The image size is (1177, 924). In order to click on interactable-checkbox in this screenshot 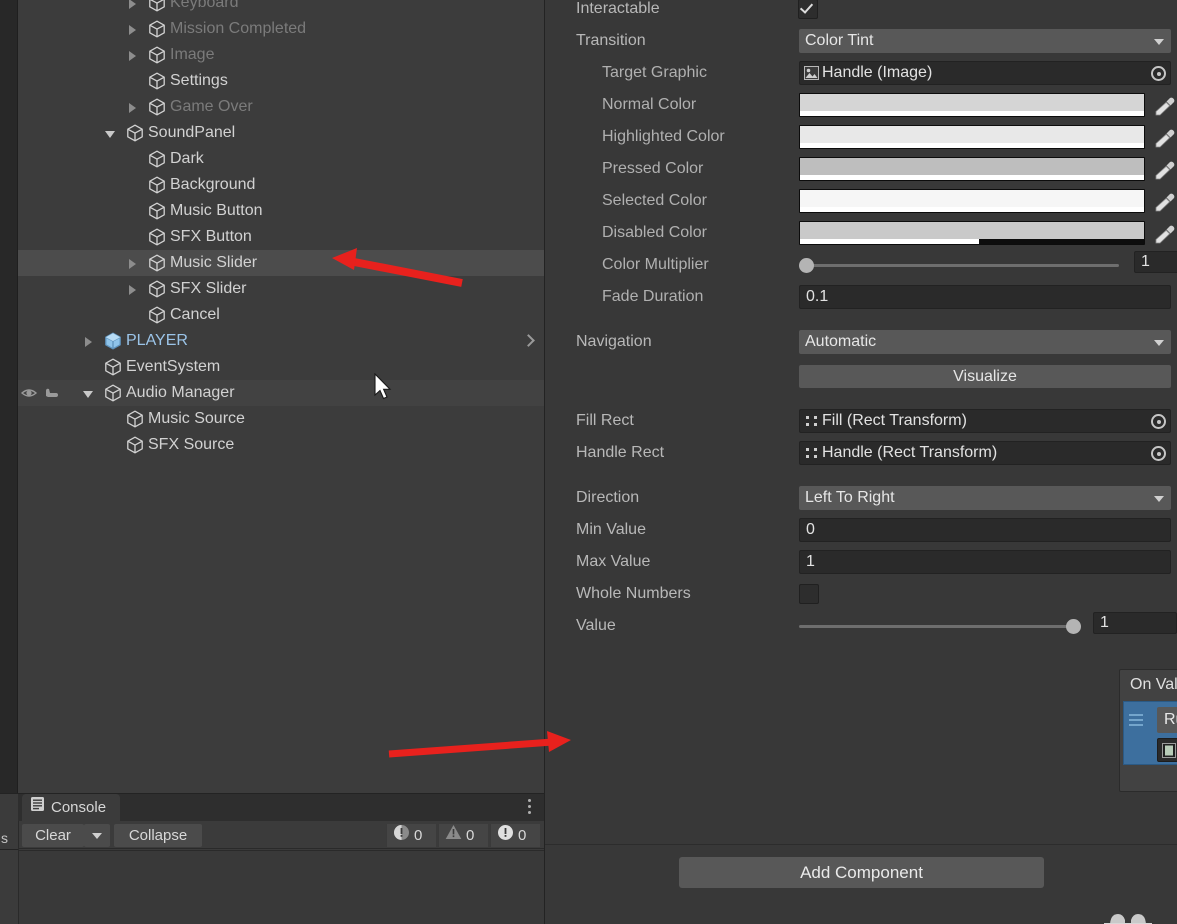, I will do `click(808, 9)`.